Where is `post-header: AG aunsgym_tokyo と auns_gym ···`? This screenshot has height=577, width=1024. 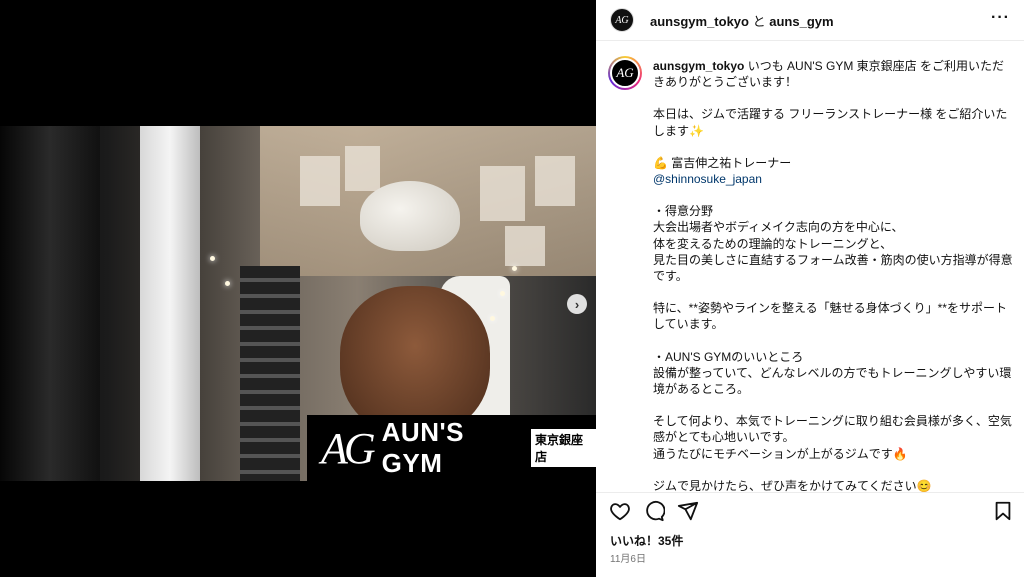 post-header: AG aunsgym_tokyo と auns_gym ··· is located at coordinates (810, 20).